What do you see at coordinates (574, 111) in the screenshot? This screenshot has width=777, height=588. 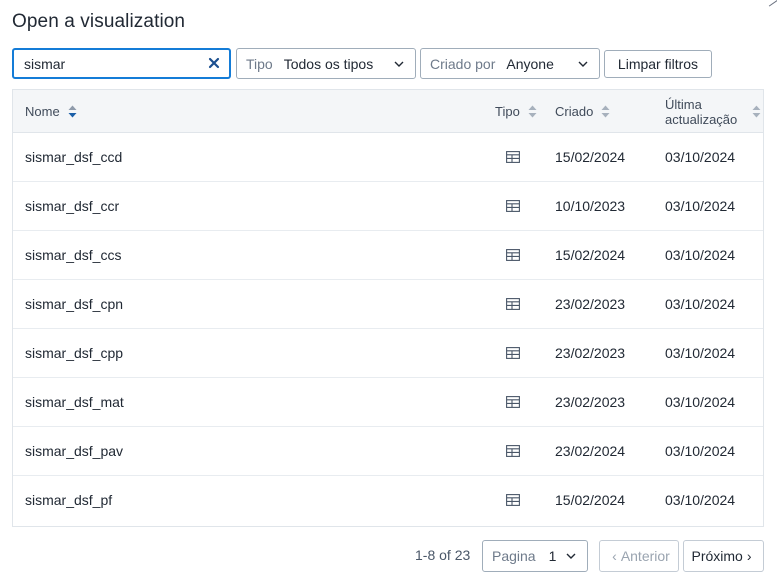 I see `column-header-created-label: Criado` at bounding box center [574, 111].